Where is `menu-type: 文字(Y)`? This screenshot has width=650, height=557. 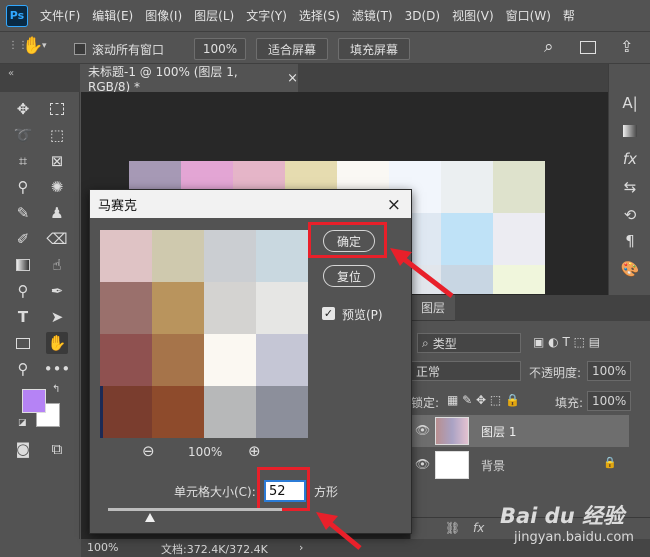 menu-type: 文字(Y) is located at coordinates (266, 15).